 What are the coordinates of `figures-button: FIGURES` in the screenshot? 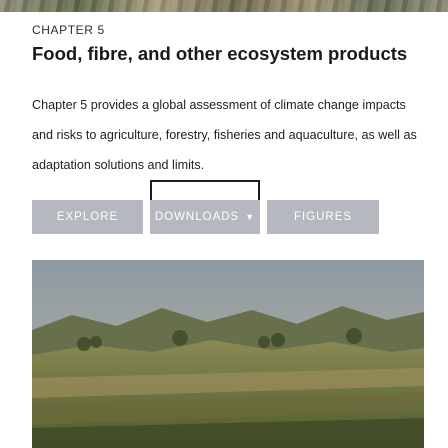 It's located at (323, 217).